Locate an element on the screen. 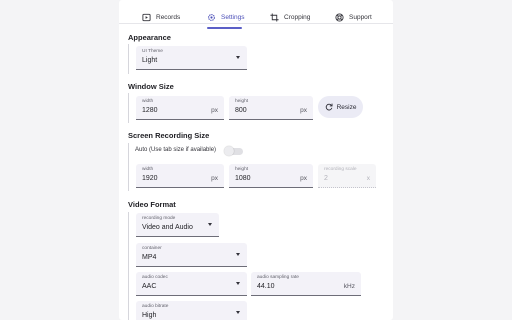  recording-mode-value: Video and Audio is located at coordinates (167, 227).